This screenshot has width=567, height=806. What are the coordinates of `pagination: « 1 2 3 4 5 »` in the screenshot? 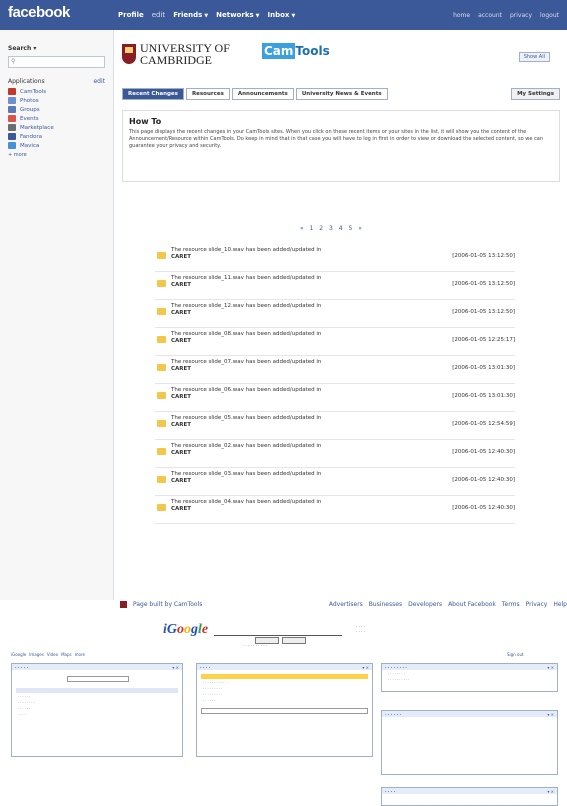 It's located at (332, 228).